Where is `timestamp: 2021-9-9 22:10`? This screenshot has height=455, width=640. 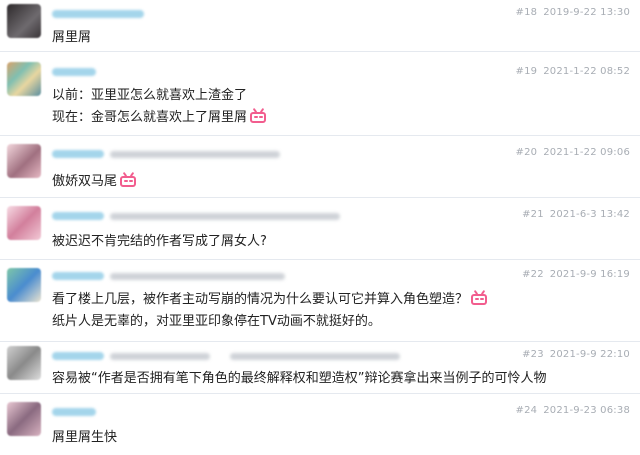
timestamp: 2021-9-9 22:10 is located at coordinates (589, 354).